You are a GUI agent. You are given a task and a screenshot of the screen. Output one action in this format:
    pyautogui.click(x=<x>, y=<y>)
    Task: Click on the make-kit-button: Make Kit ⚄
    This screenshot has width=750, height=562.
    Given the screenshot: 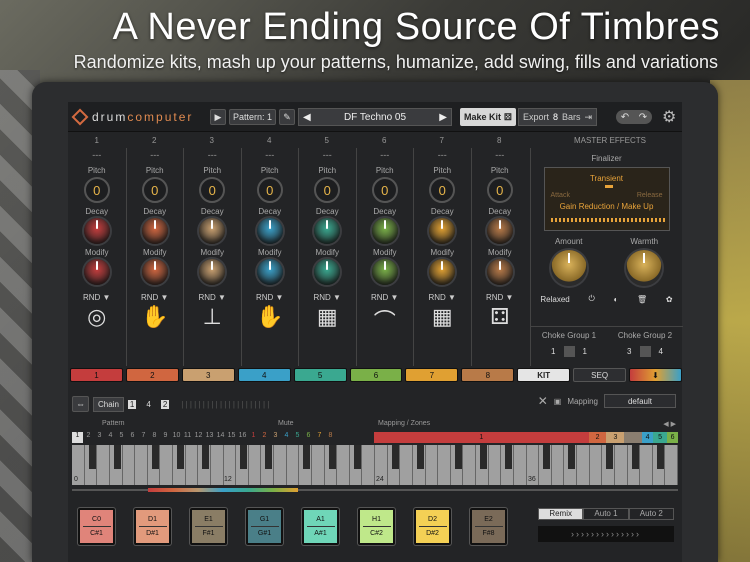 What is the action you would take?
    pyautogui.click(x=488, y=117)
    